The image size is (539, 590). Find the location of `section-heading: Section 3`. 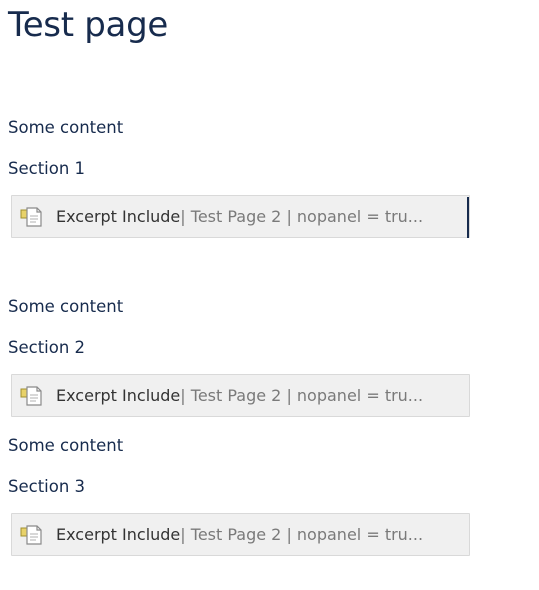

section-heading: Section 3 is located at coordinates (46, 487).